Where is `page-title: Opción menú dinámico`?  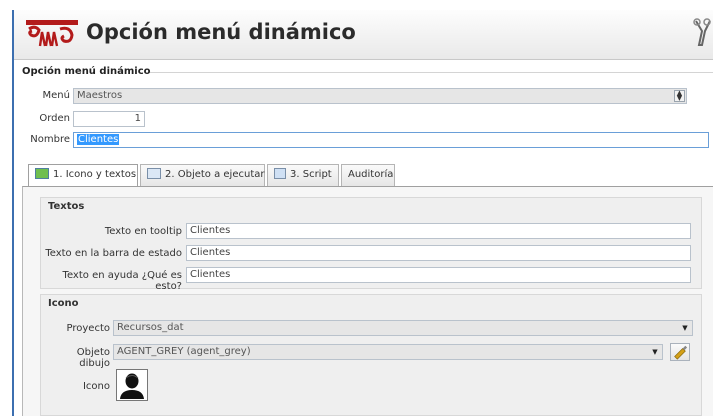
page-title: Opción menú dinámico is located at coordinates (221, 32).